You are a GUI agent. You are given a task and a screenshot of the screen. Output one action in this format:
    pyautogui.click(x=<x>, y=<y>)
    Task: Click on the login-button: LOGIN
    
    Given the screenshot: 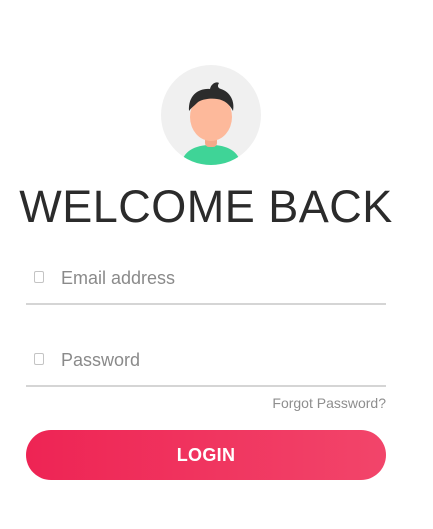 What is the action you would take?
    pyautogui.click(x=206, y=455)
    